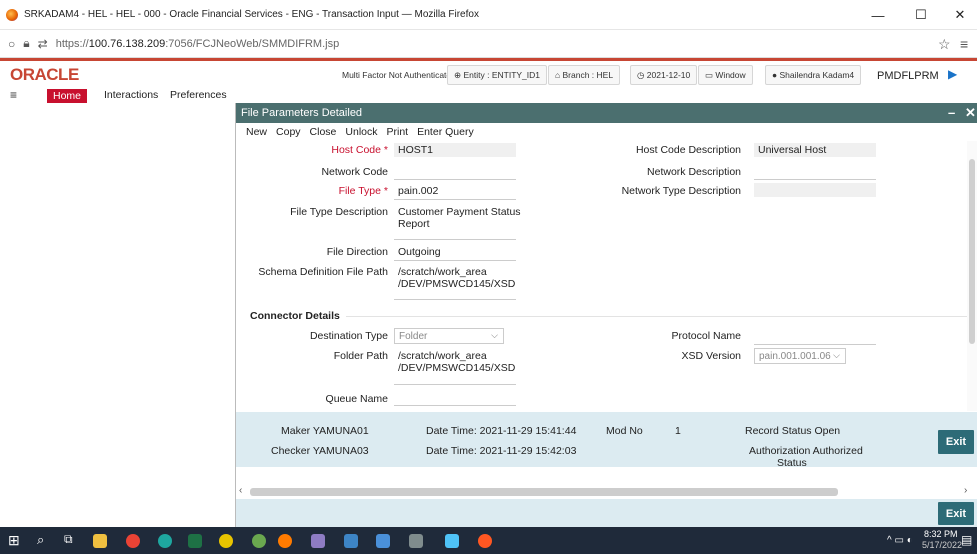 The height and width of the screenshot is (554, 977). What do you see at coordinates (399, 75) in the screenshot?
I see `mfa-status: Multi Factor Not Authenticated` at bounding box center [399, 75].